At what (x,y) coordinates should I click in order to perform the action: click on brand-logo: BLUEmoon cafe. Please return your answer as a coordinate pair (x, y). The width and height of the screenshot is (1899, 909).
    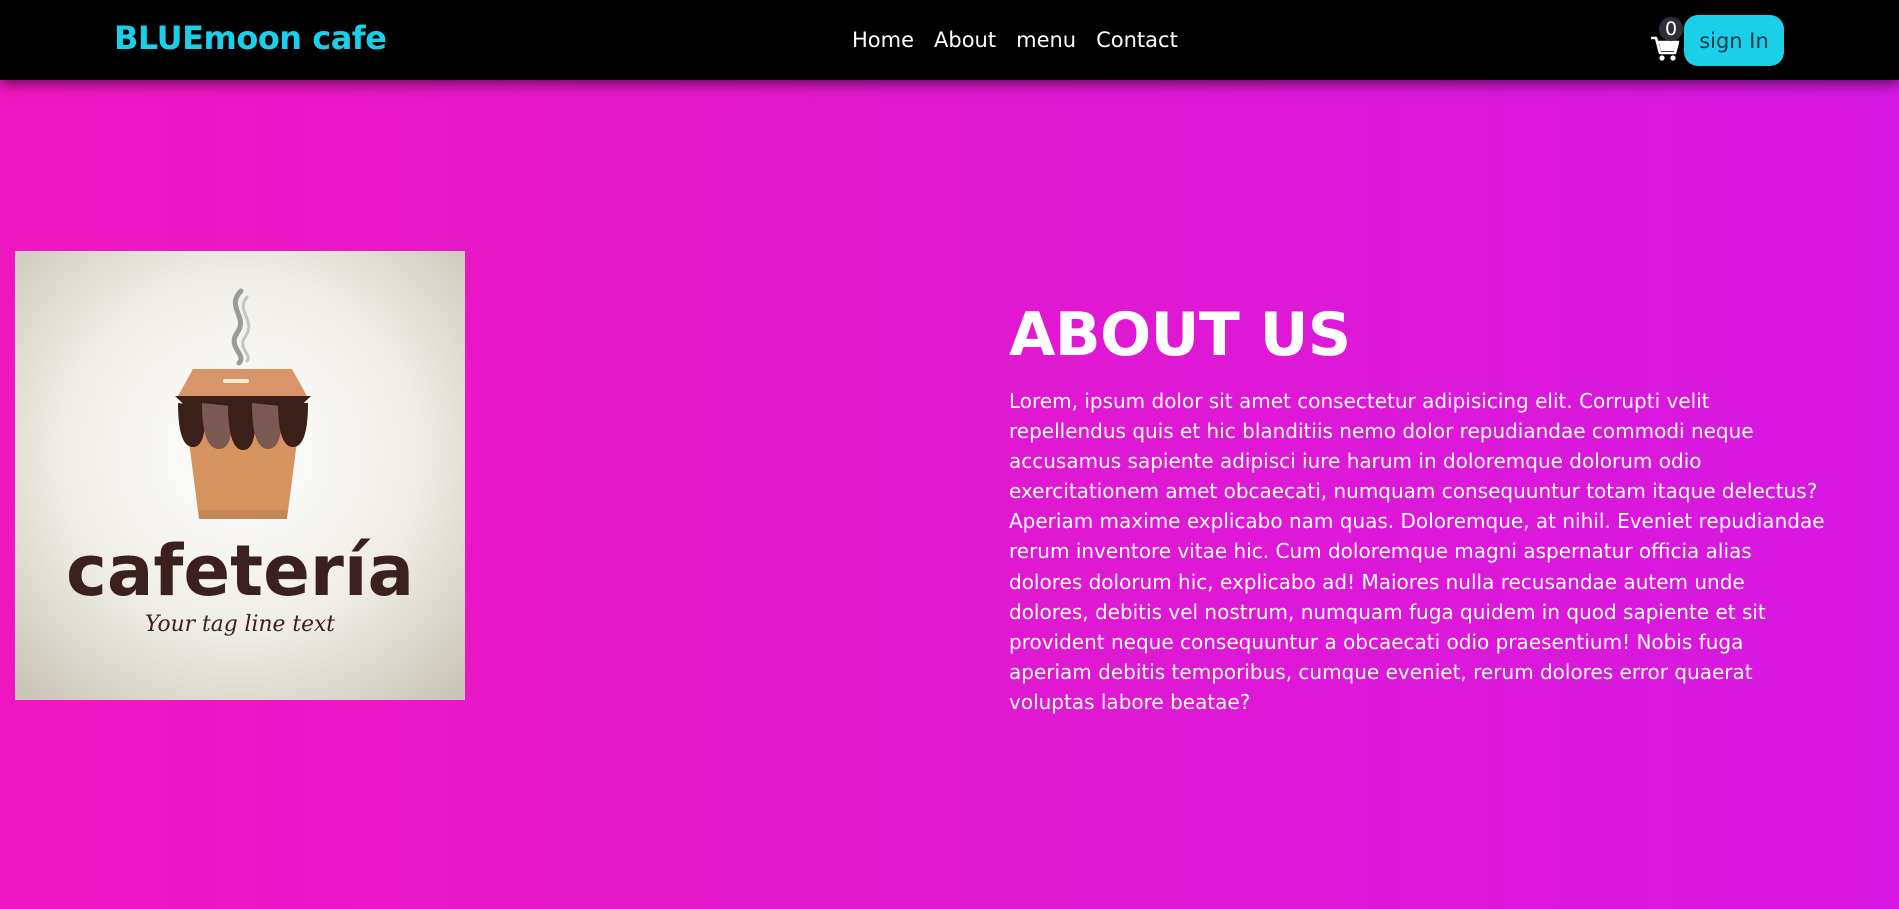
    Looking at the image, I should click on (250, 38).